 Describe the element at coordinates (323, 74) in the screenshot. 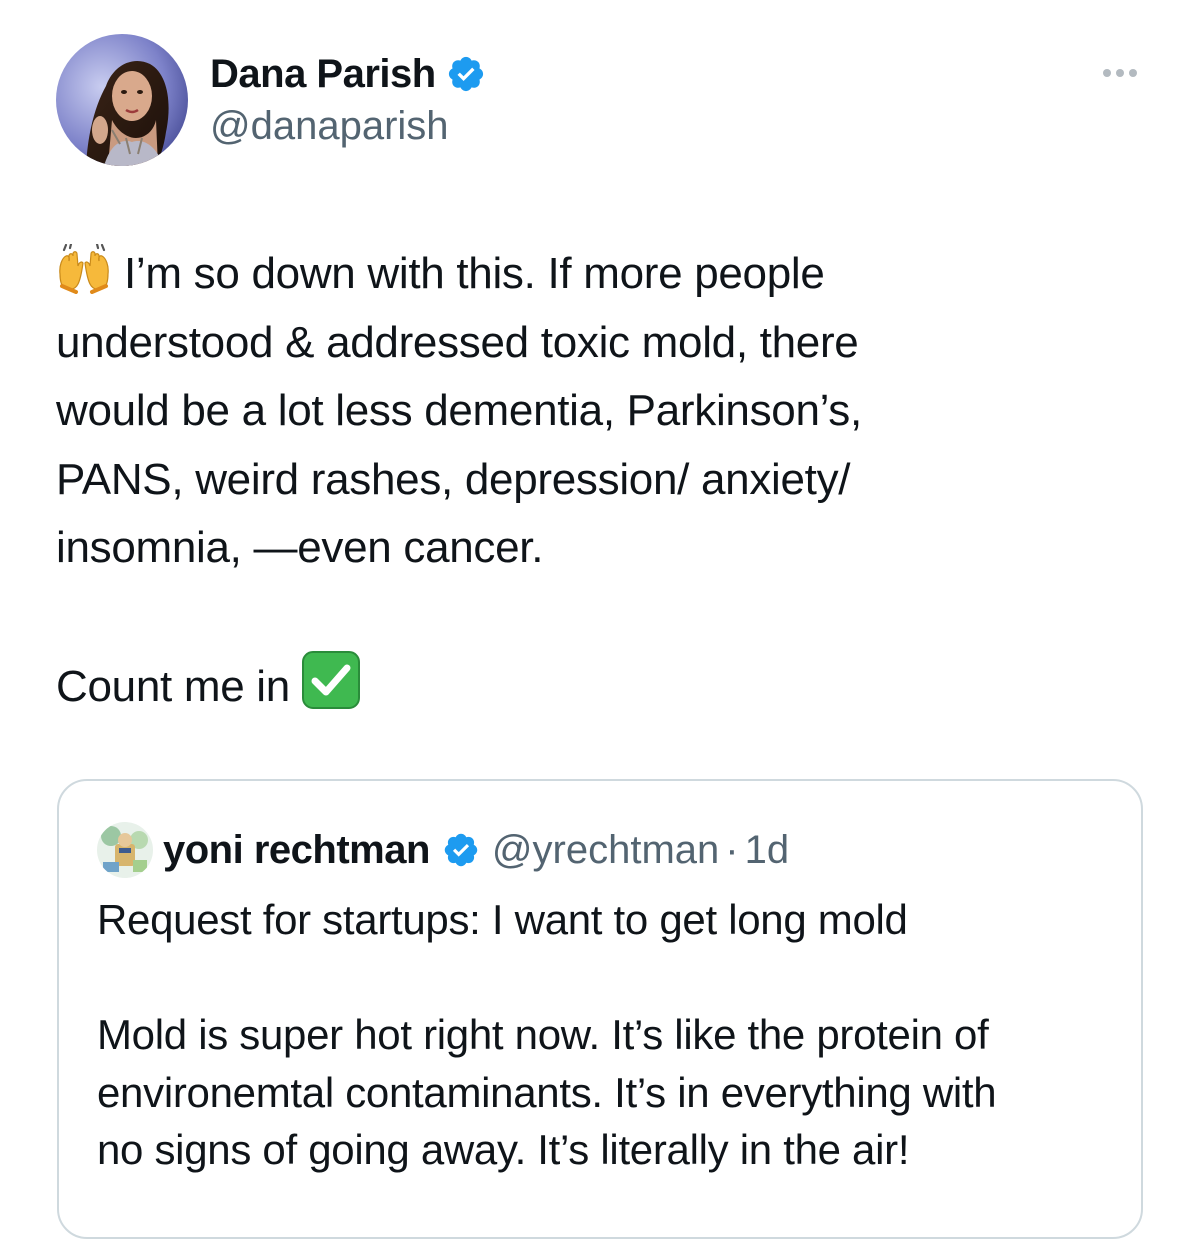

I see `author-name: Dana Parish` at that location.